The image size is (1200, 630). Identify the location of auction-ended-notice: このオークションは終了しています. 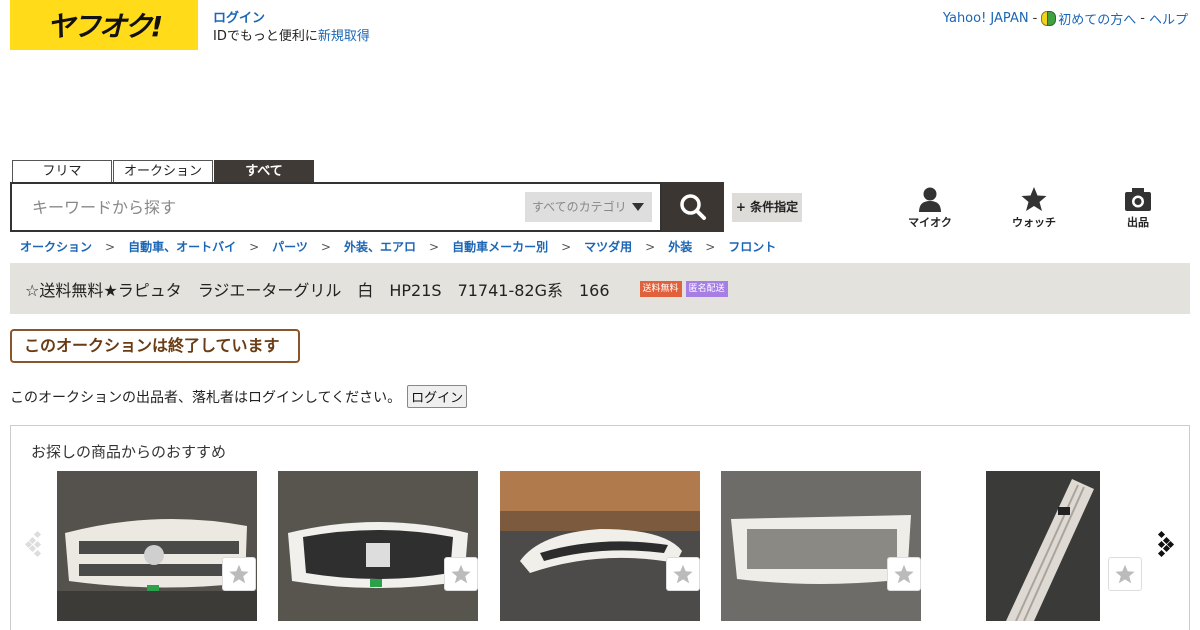
(155, 346).